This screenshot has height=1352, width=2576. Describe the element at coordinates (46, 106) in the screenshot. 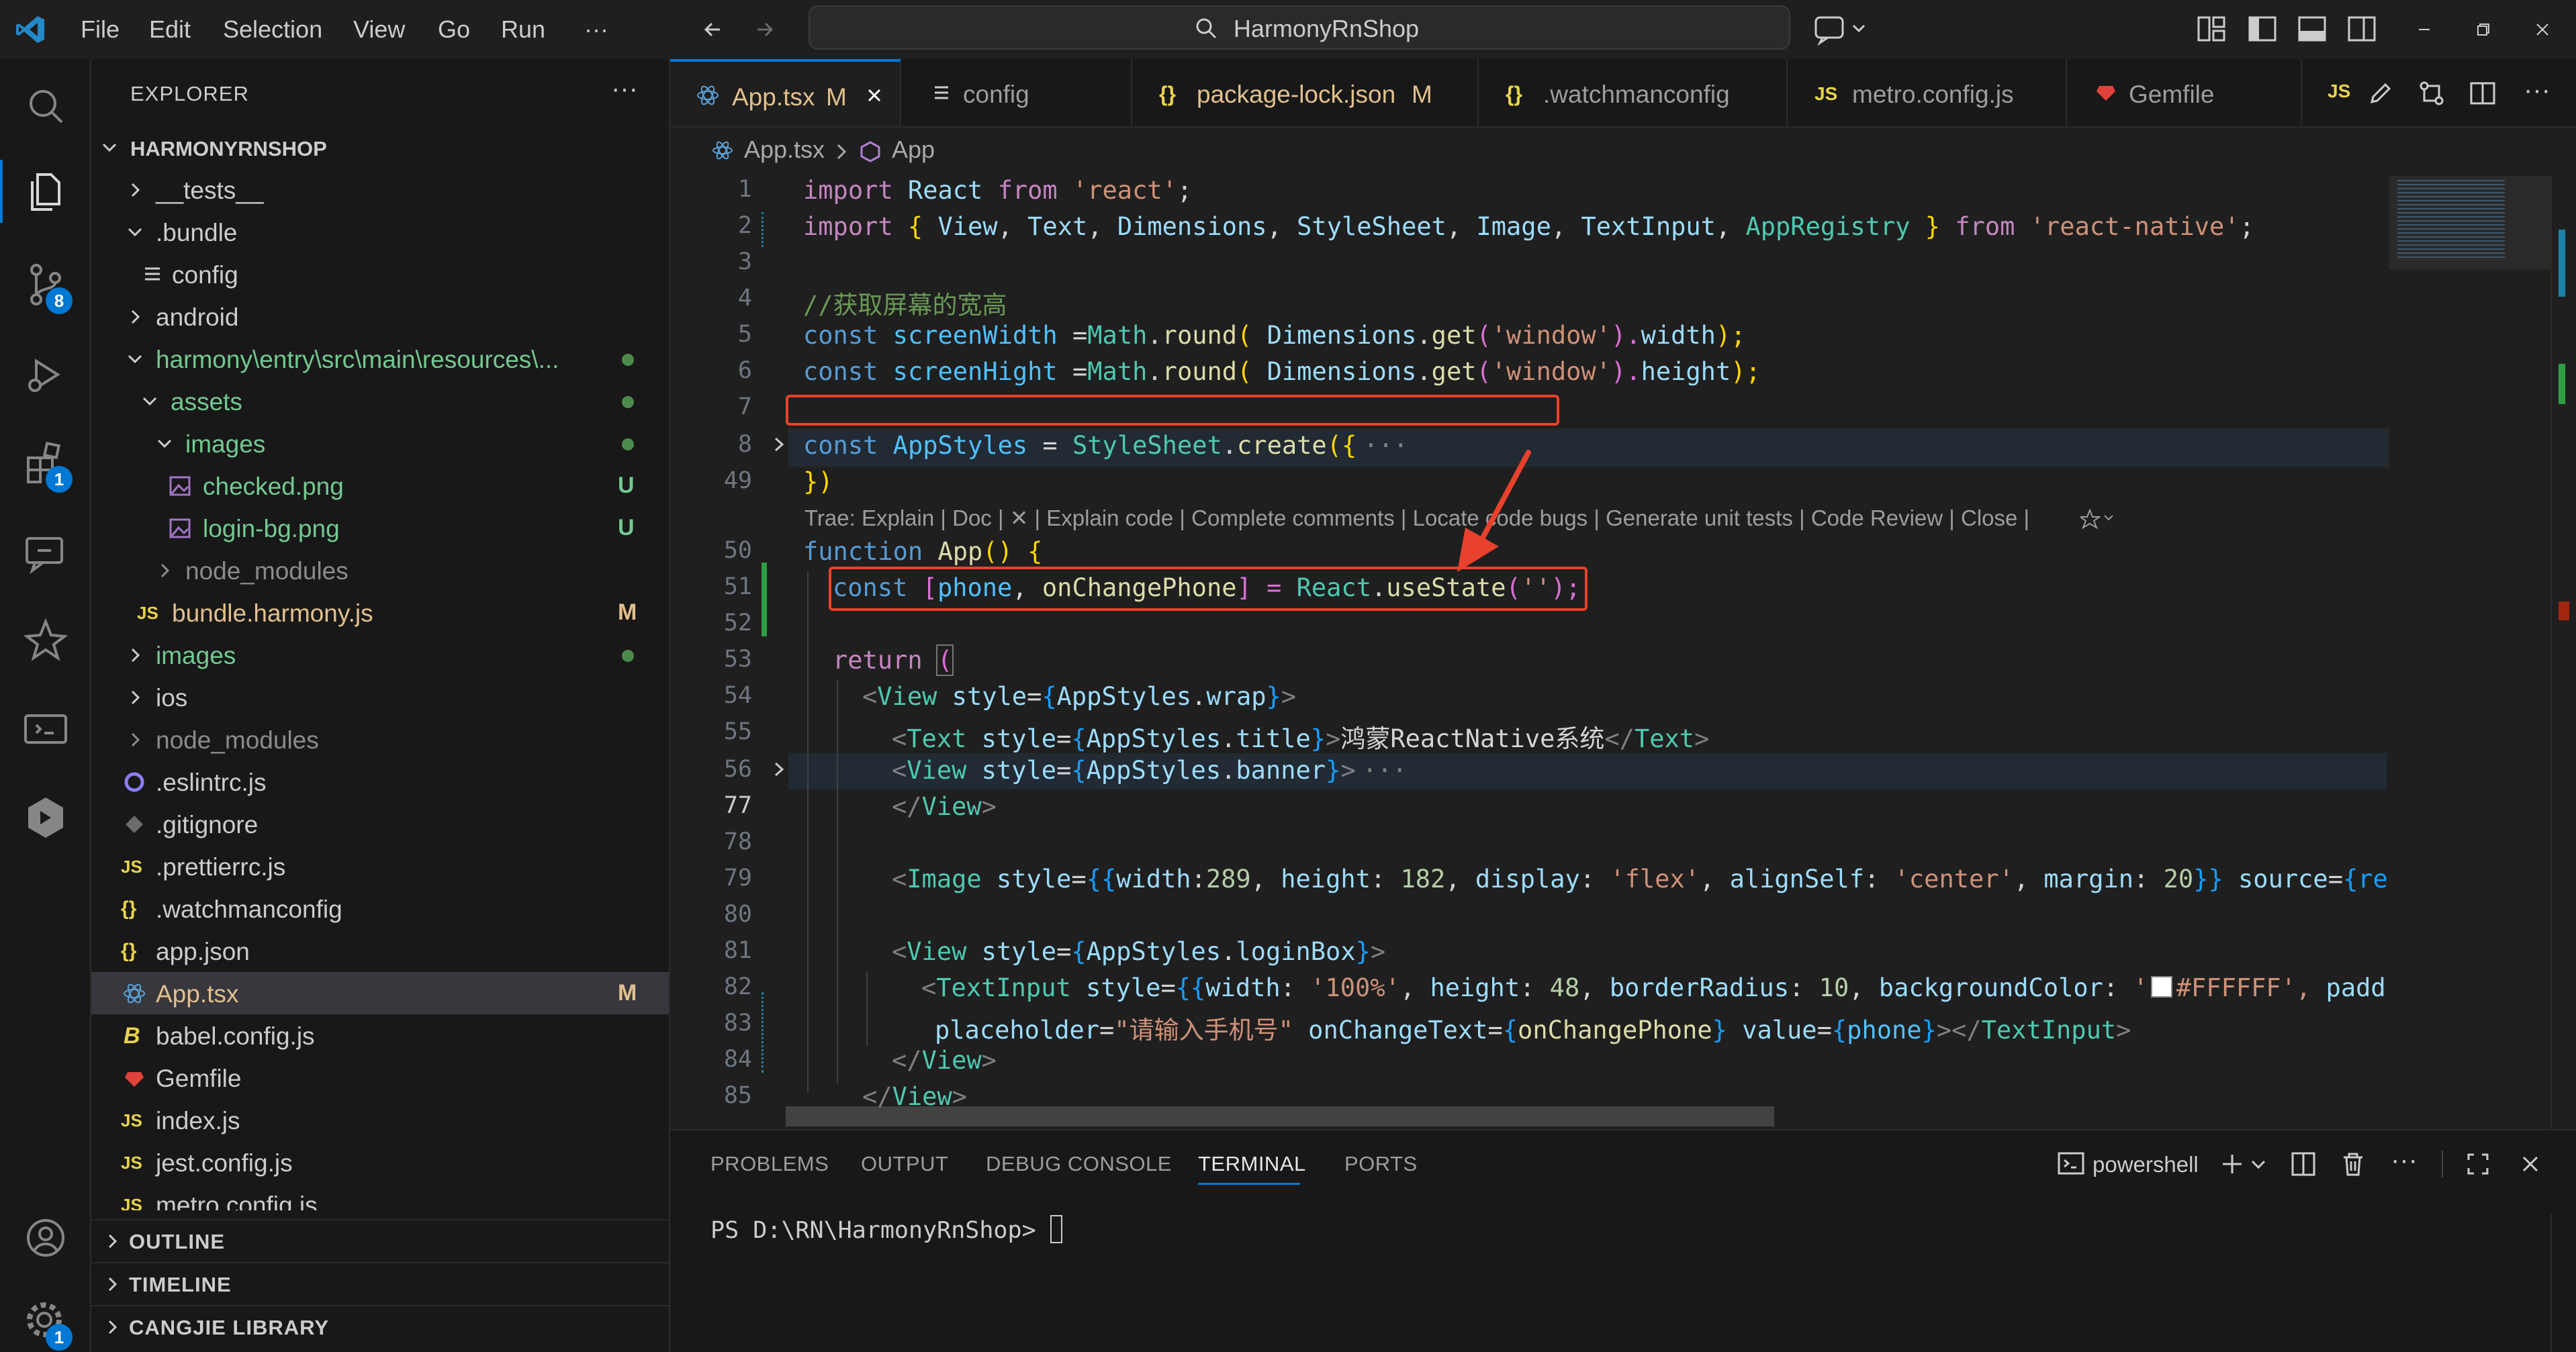

I see `search-icon` at that location.